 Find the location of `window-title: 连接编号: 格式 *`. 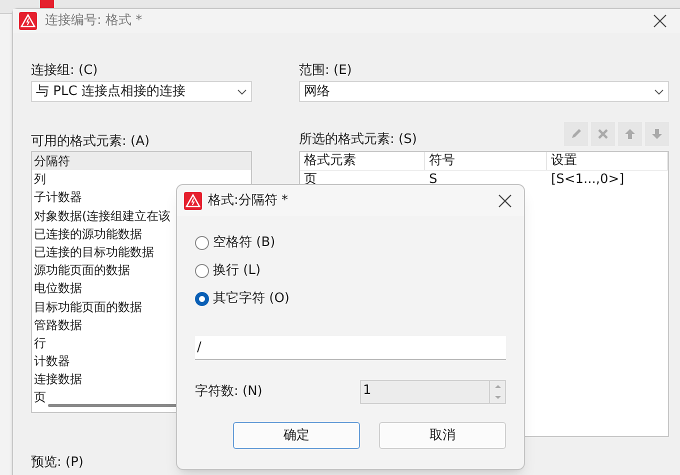

window-title: 连接编号: 格式 * is located at coordinates (94, 21).